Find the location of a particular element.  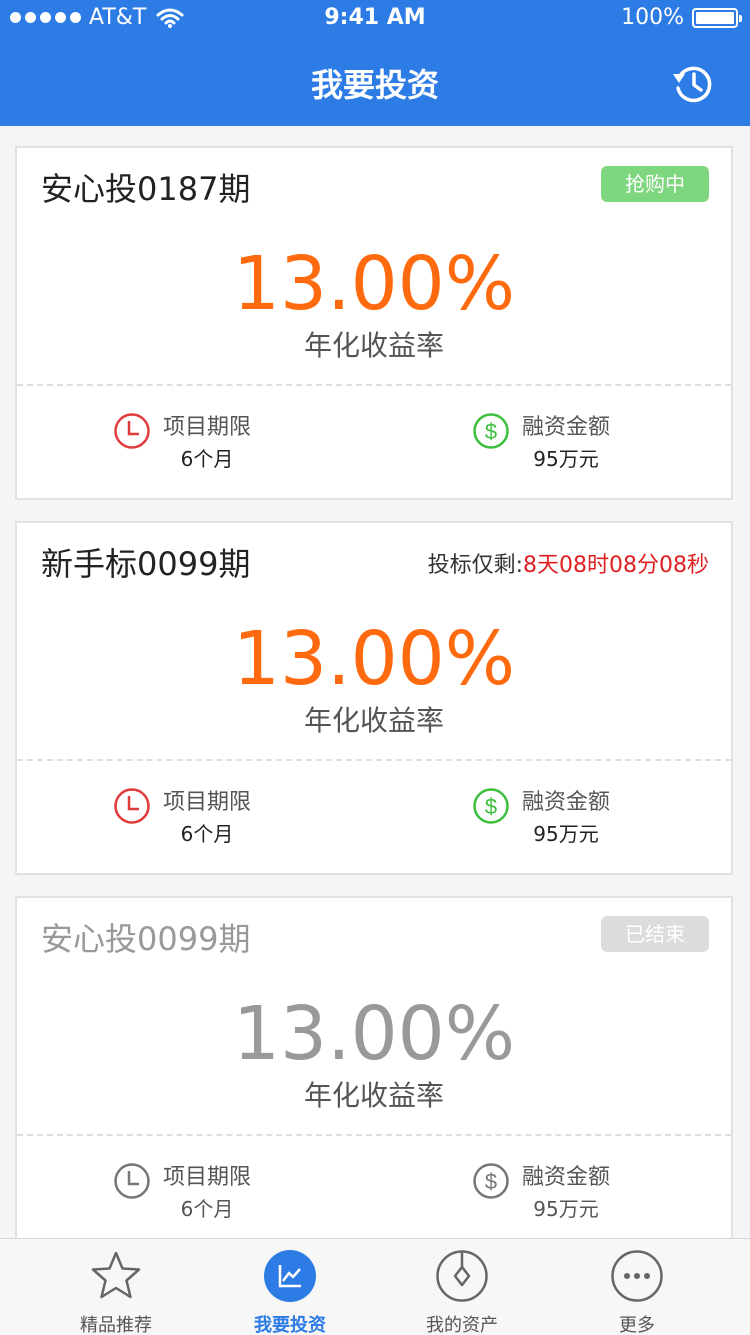

tab-label: 我的资产 is located at coordinates (462, 1325).